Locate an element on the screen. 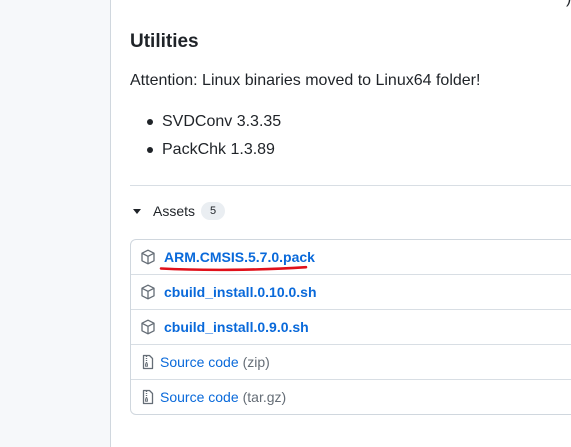 This screenshot has height=447, width=571. asset-row: cbuild_install.0.10.0.sh is located at coordinates (351, 292).